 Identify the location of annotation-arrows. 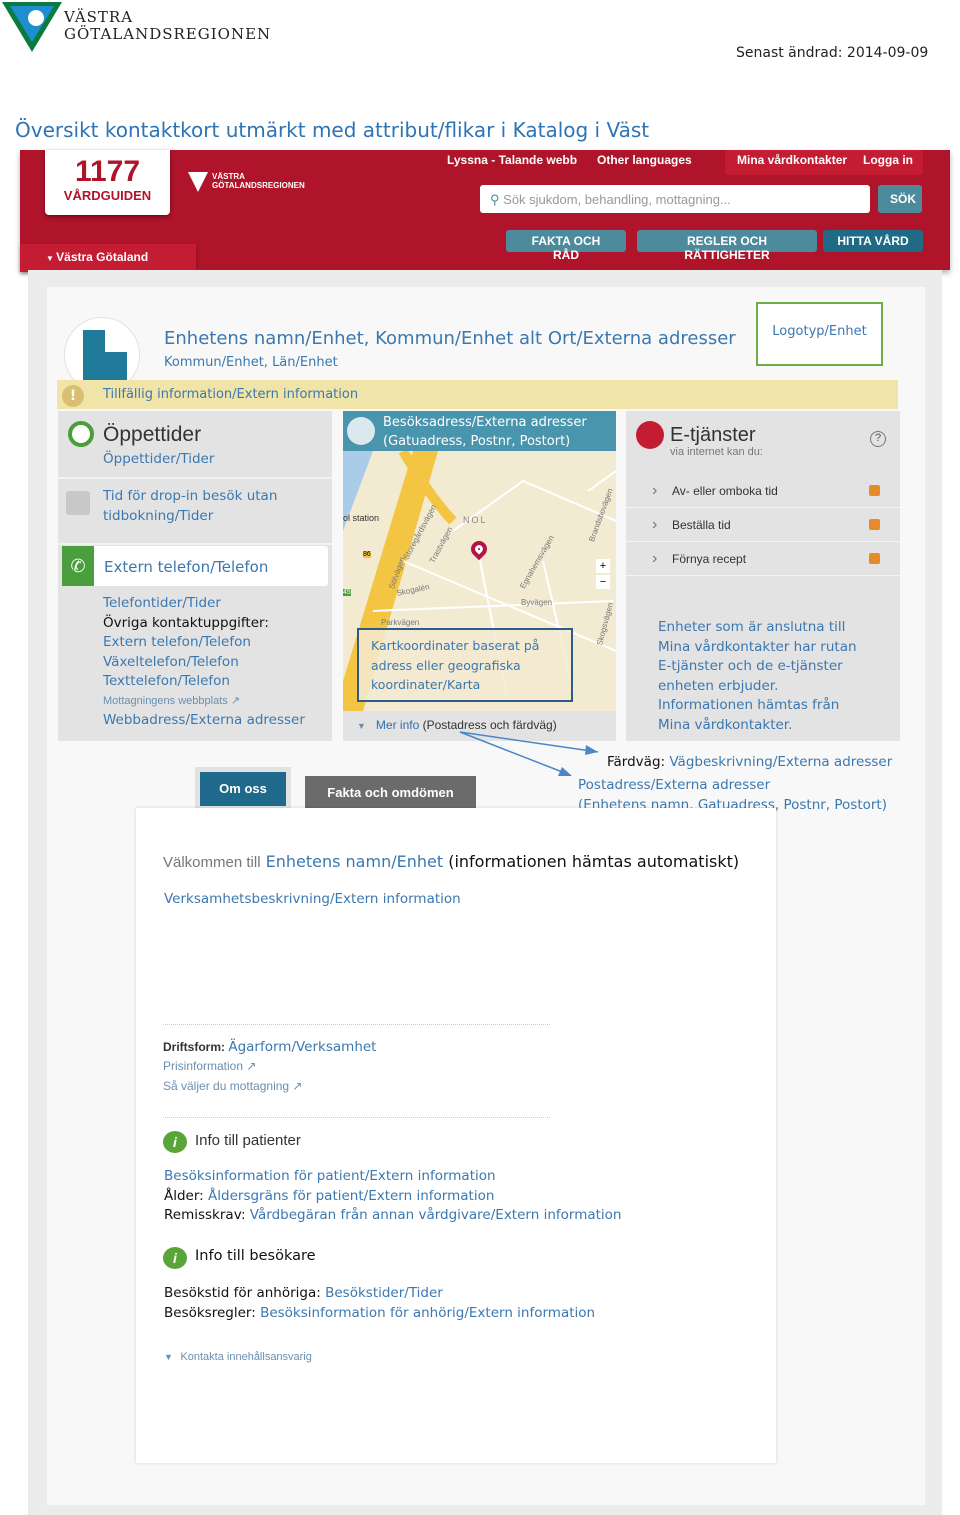
(529, 753).